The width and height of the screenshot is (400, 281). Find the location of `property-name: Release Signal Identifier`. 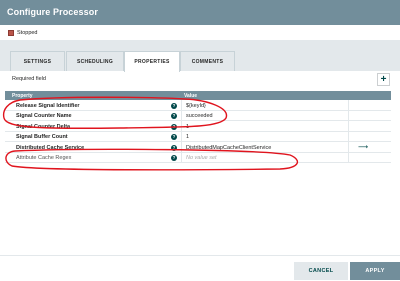

property-name: Release Signal Identifier is located at coordinates (48, 105).